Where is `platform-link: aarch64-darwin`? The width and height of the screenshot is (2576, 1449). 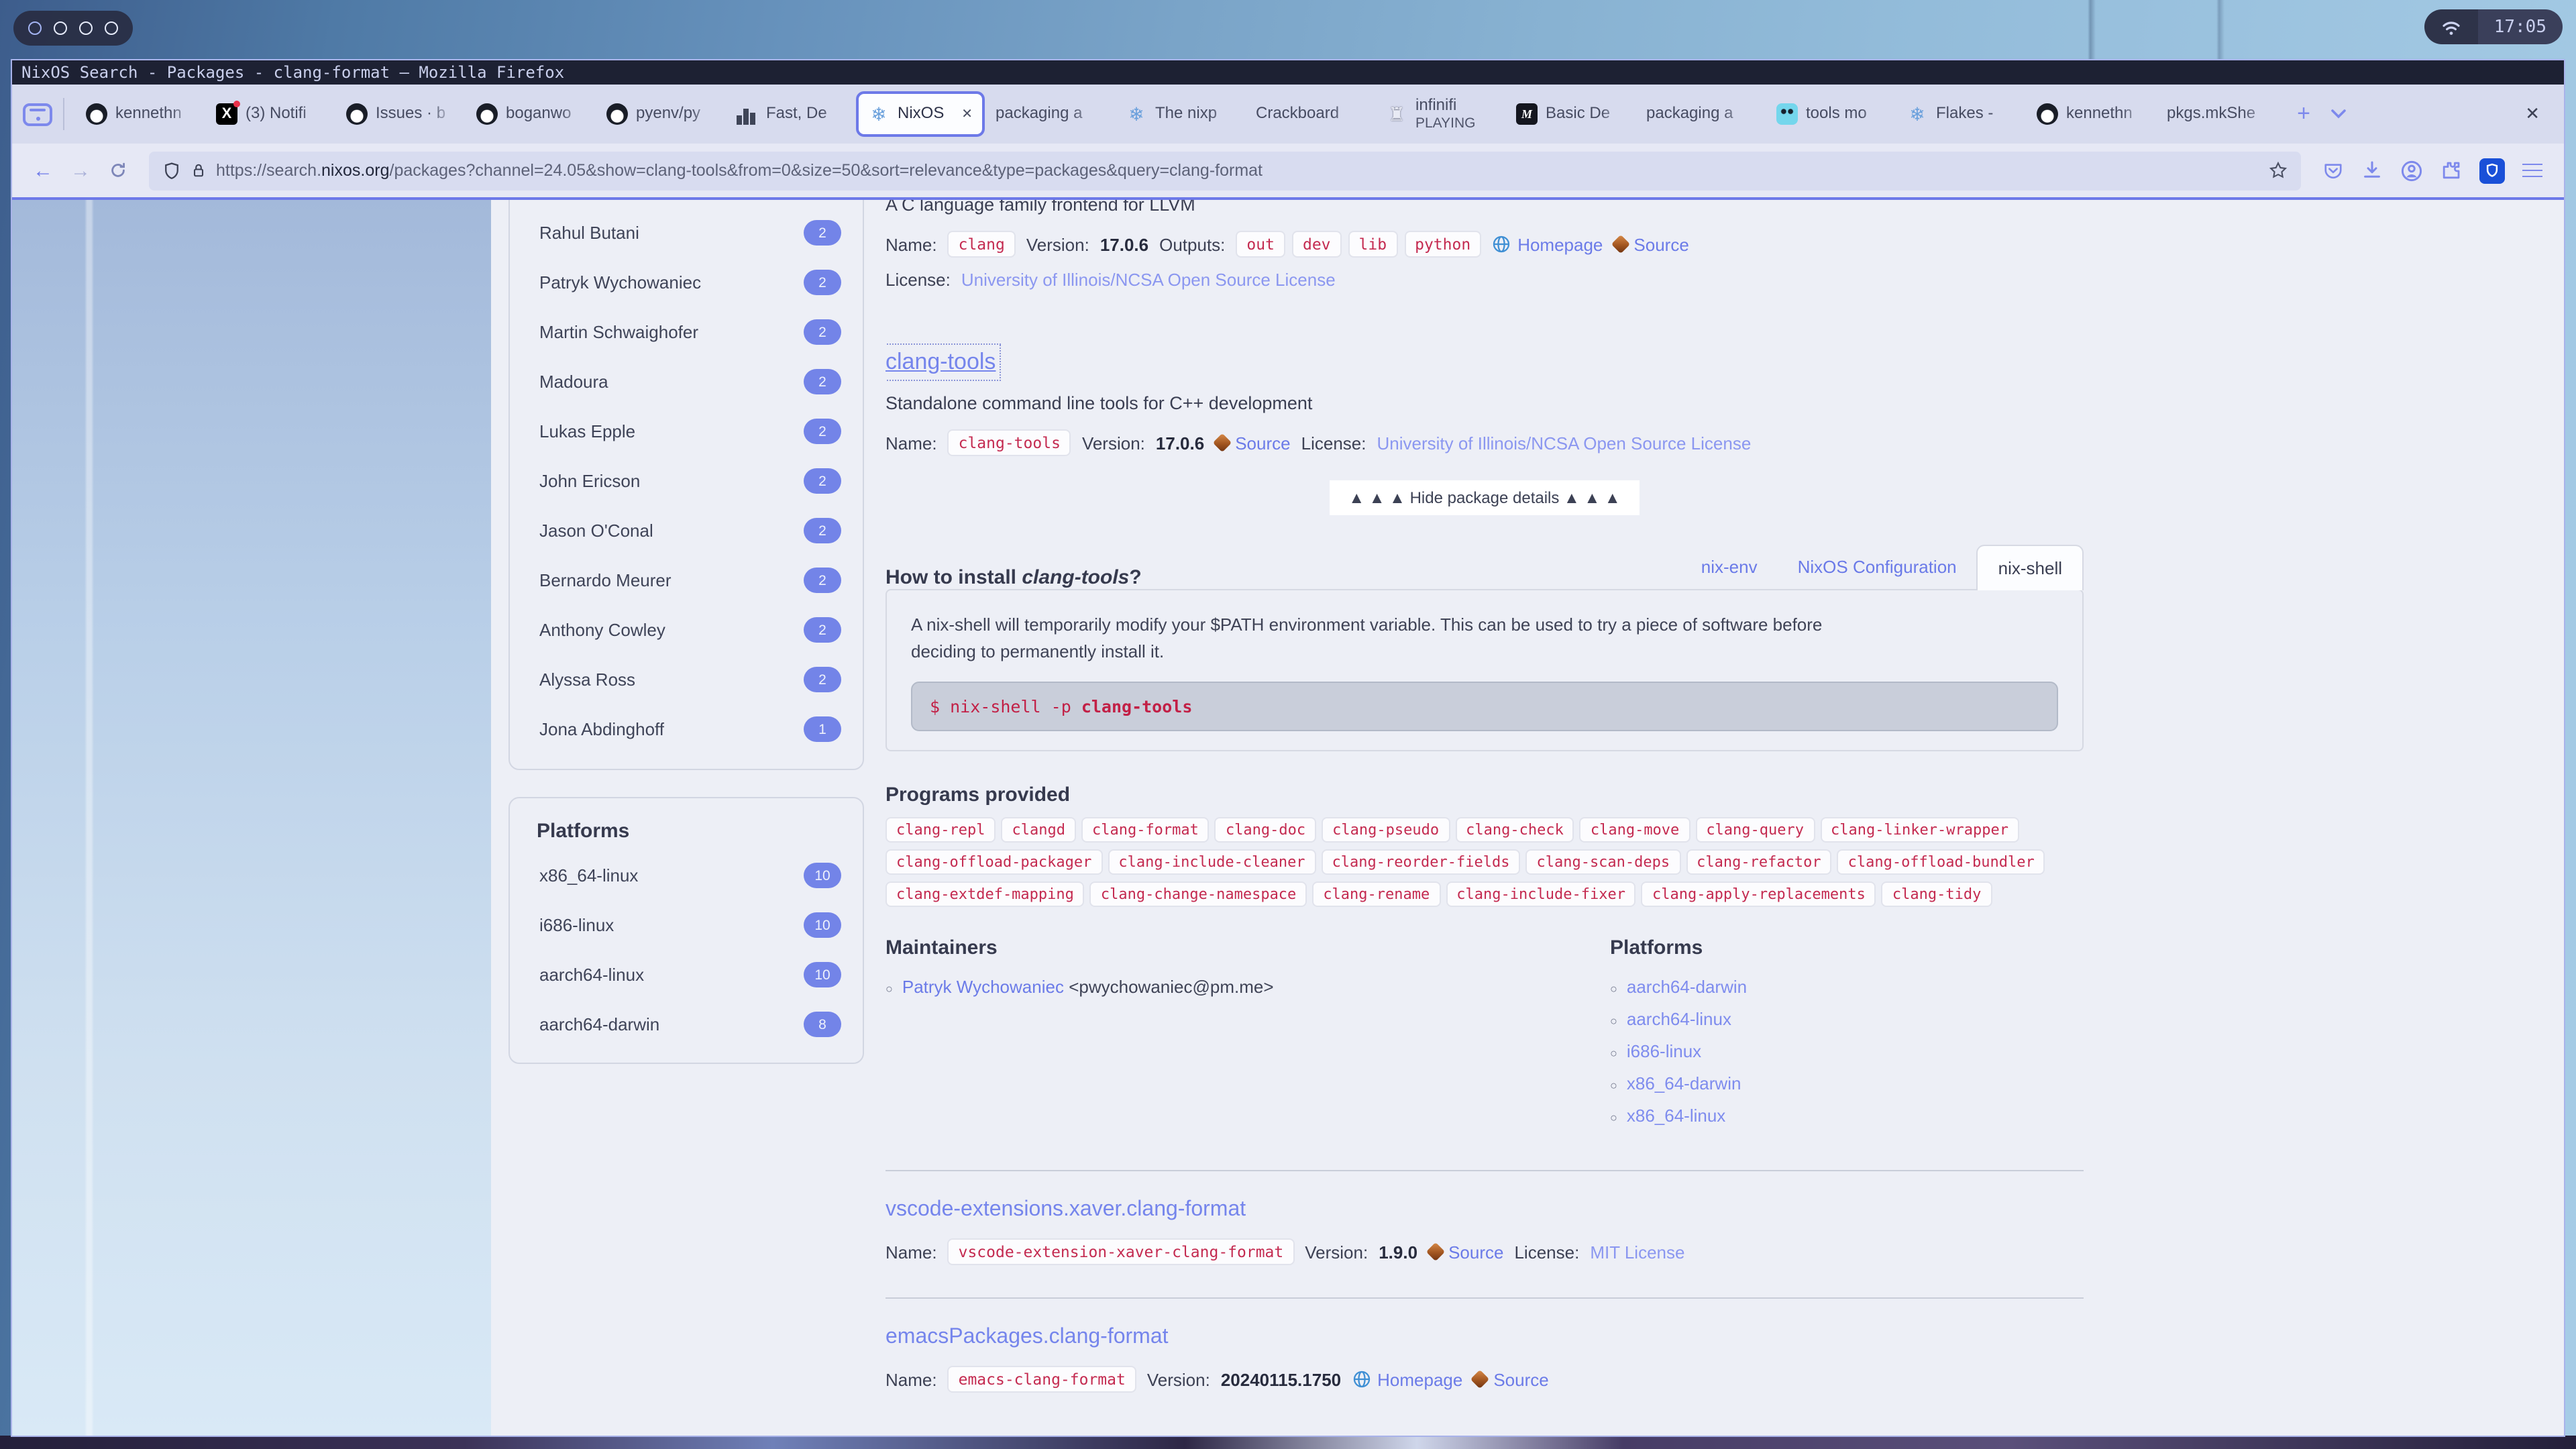
platform-link: aarch64-darwin is located at coordinates (1687, 987).